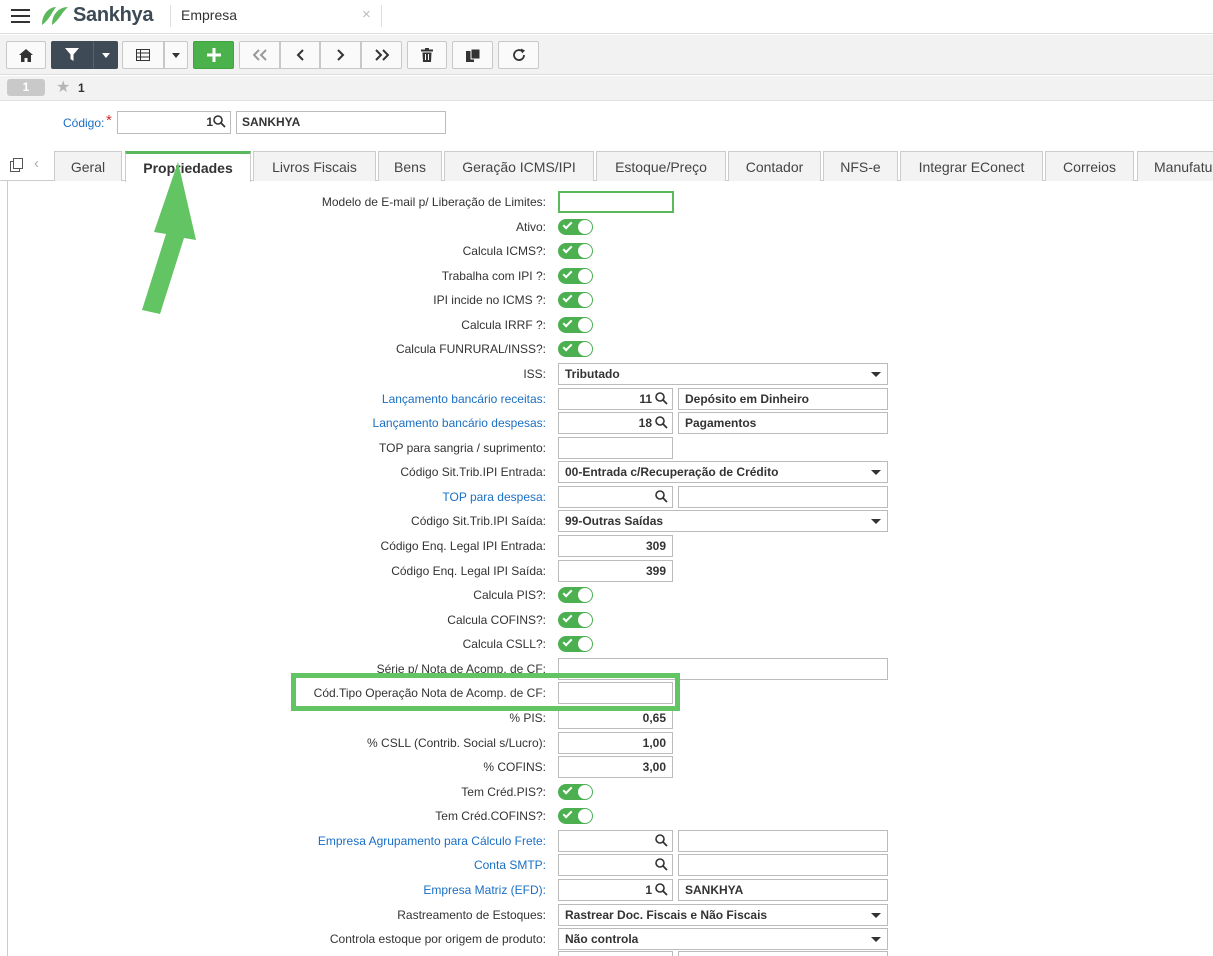 This screenshot has height=956, width=1213. What do you see at coordinates (860, 166) in the screenshot?
I see `tab-nfs-e: NFS-e` at bounding box center [860, 166].